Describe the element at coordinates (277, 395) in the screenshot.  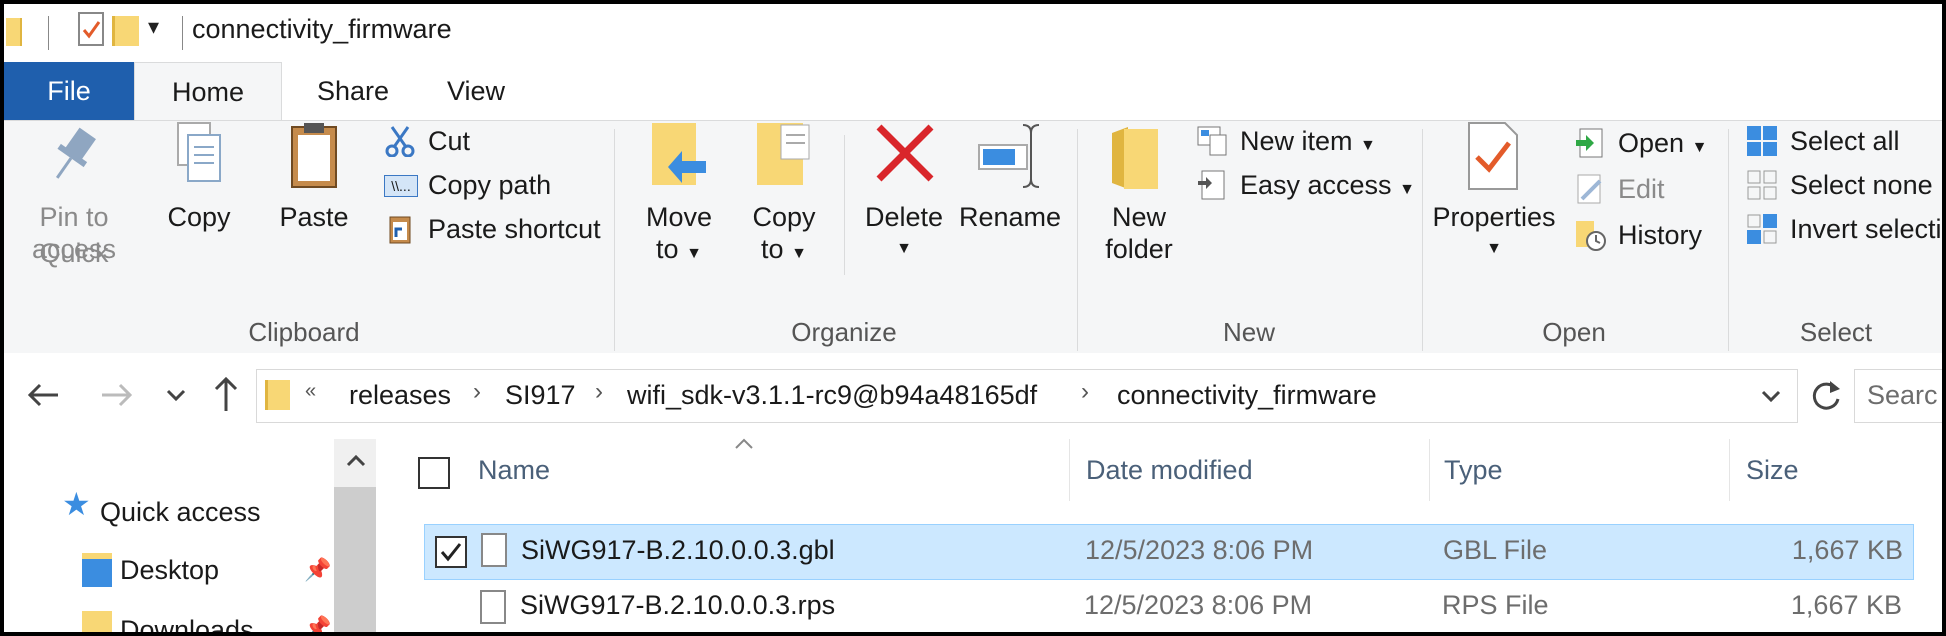
I see `folder-icon` at that location.